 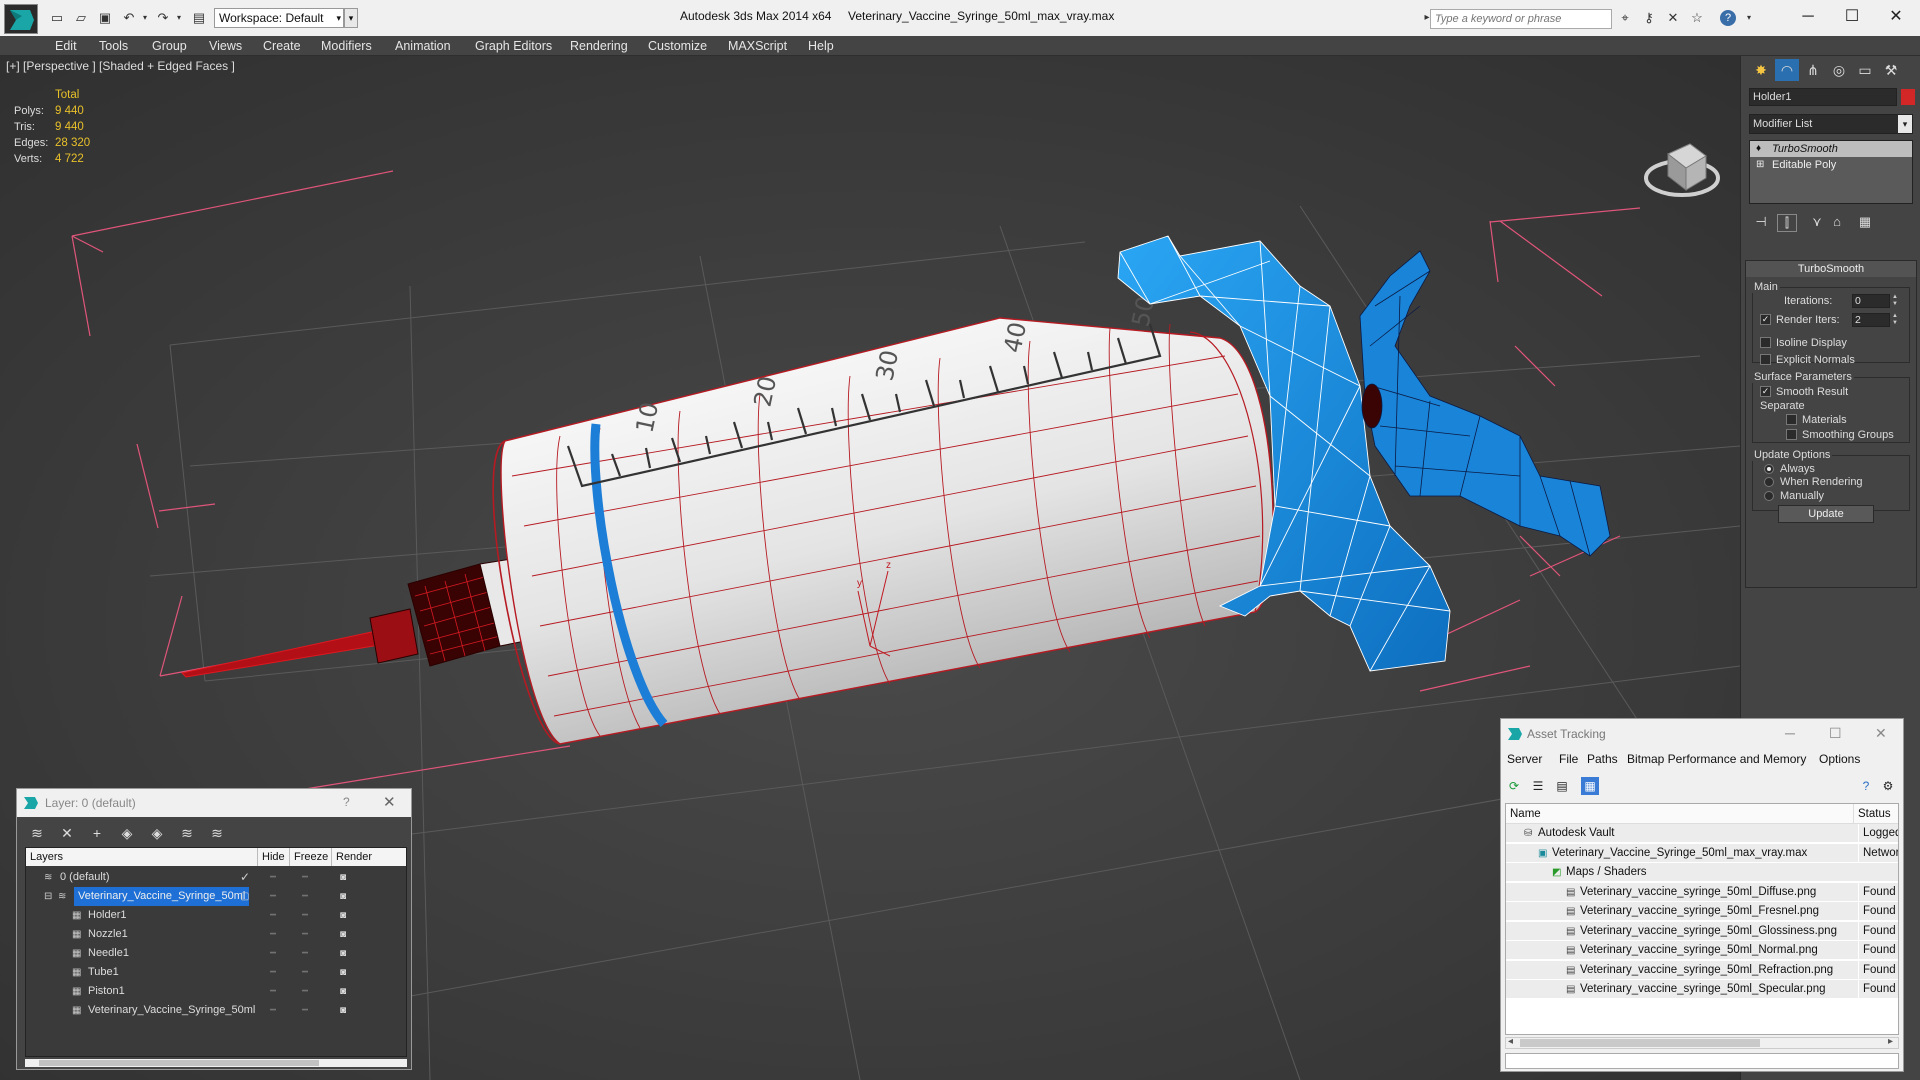 I want to click on smoothing-groups-checkbox, so click(x=1791, y=434).